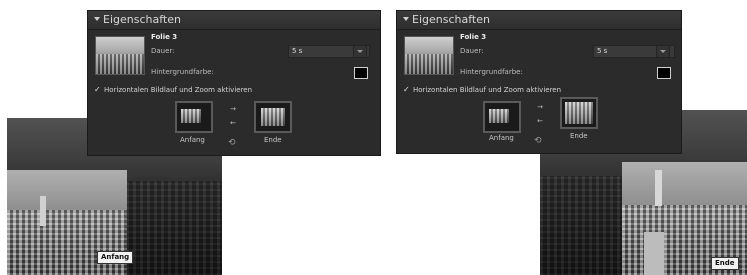 The height and width of the screenshot is (275, 747). Describe the element at coordinates (654, 253) in the screenshot. I see `building-block` at that location.